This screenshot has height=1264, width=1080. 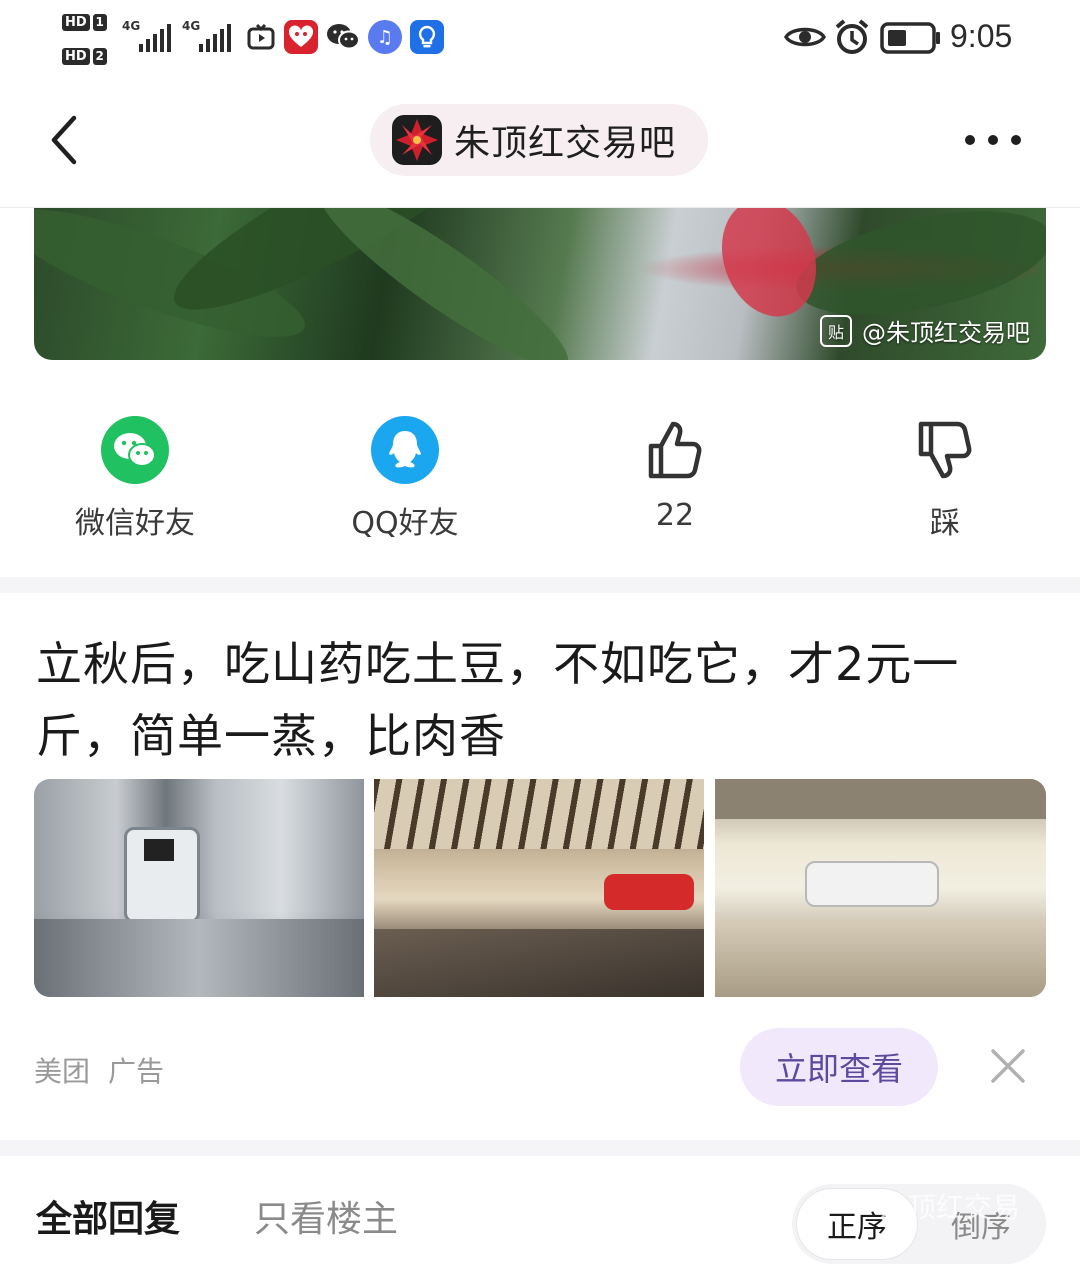 What do you see at coordinates (946, 333) in the screenshot?
I see `watermark-text: @朱顶红交易吧` at bounding box center [946, 333].